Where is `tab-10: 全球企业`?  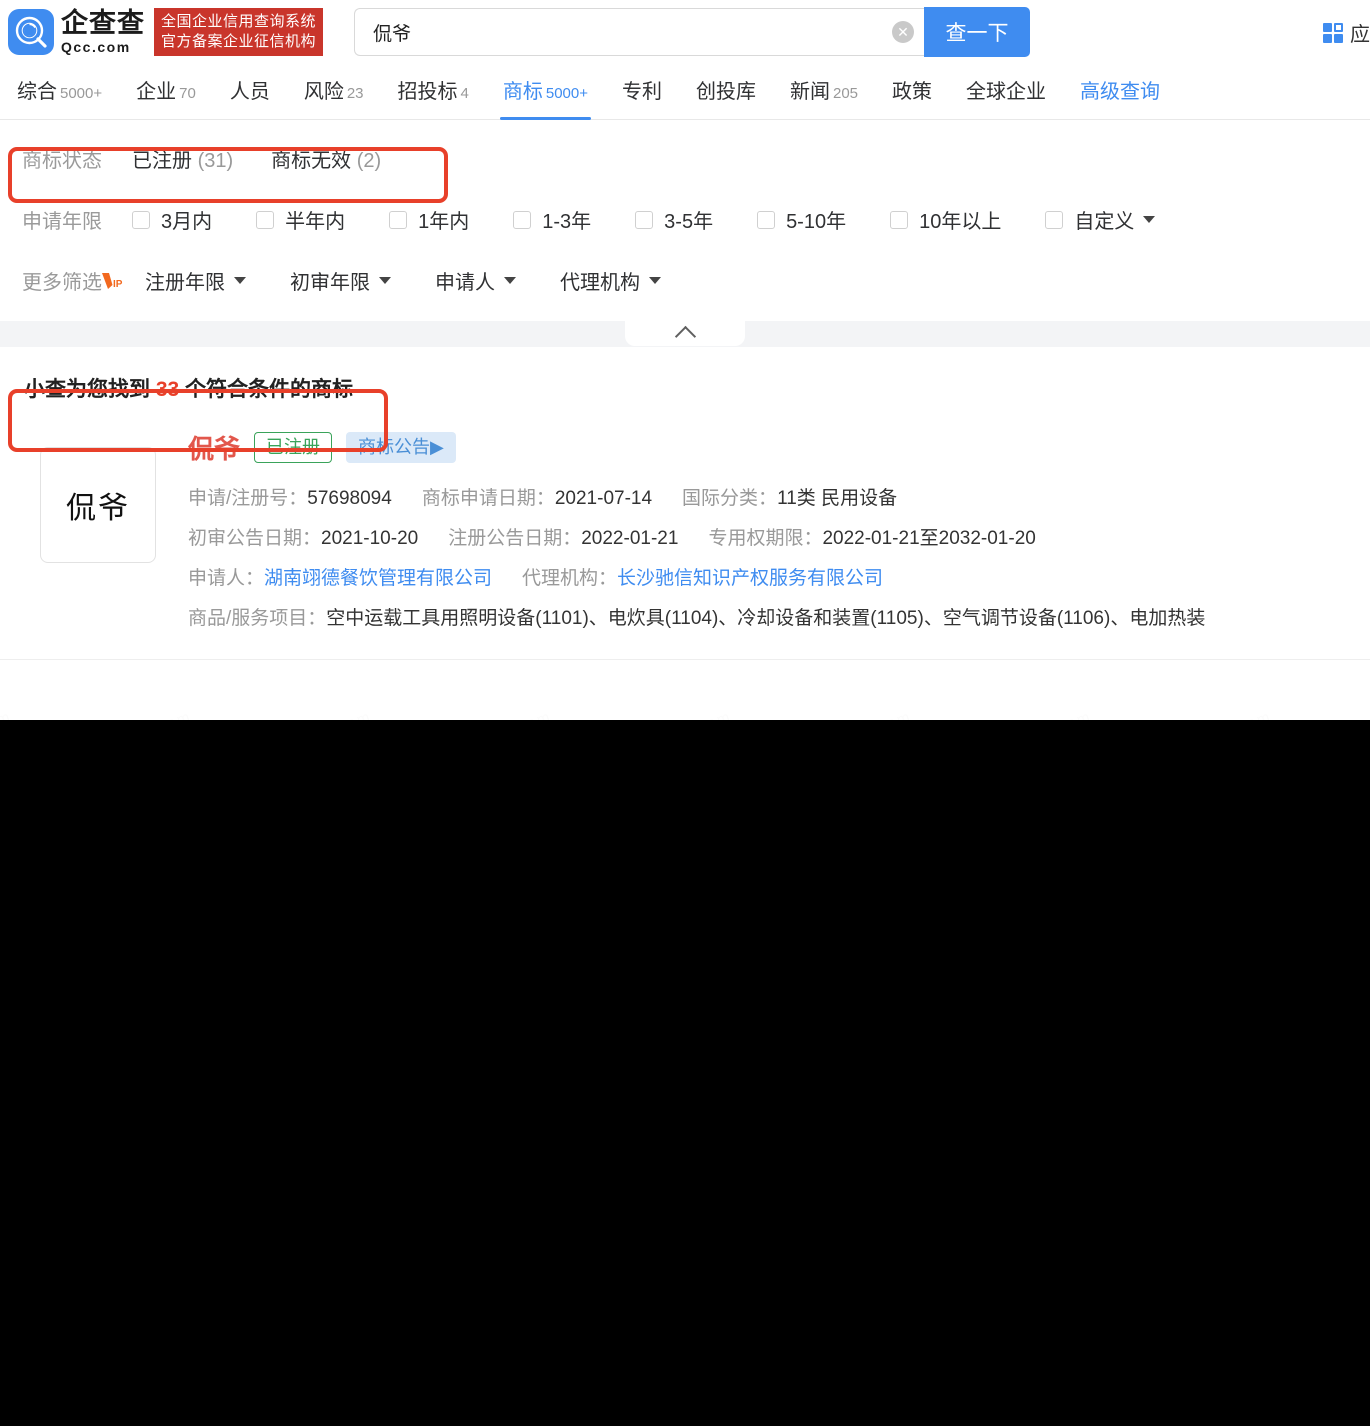 tab-10: 全球企业 is located at coordinates (1006, 97).